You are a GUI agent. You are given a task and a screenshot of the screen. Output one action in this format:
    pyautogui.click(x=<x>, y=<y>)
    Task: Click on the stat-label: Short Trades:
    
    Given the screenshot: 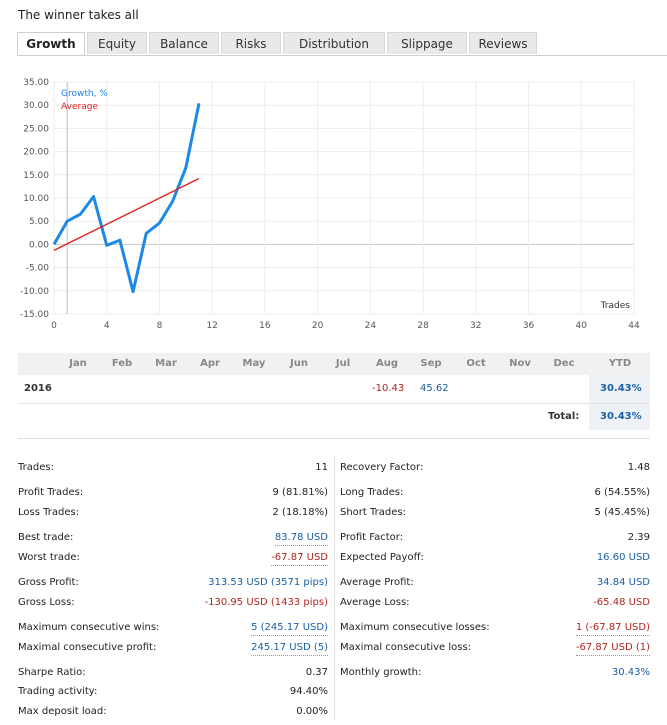 What is the action you would take?
    pyautogui.click(x=373, y=512)
    